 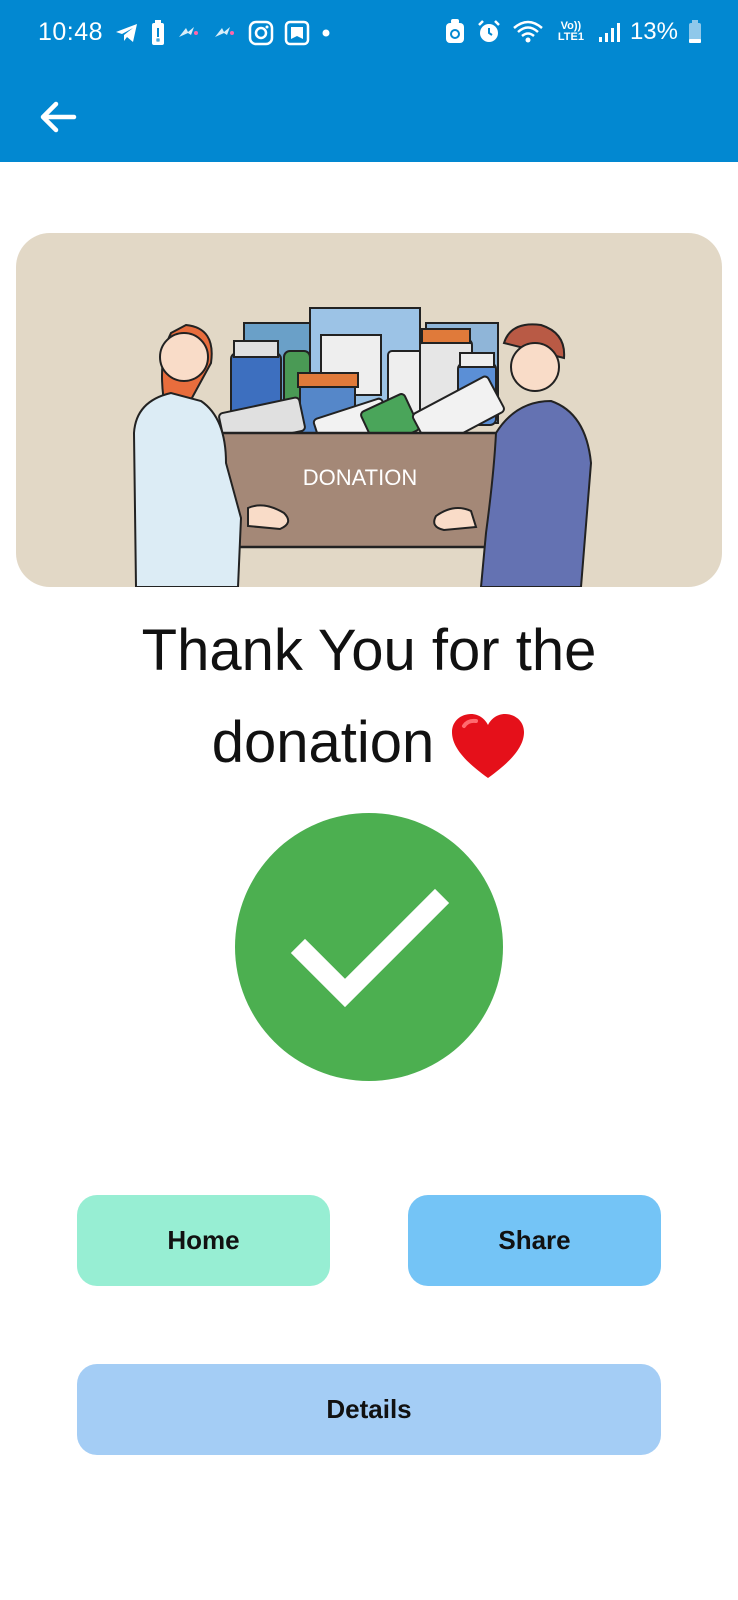 I want to click on details-button: Details, so click(x=369, y=1409).